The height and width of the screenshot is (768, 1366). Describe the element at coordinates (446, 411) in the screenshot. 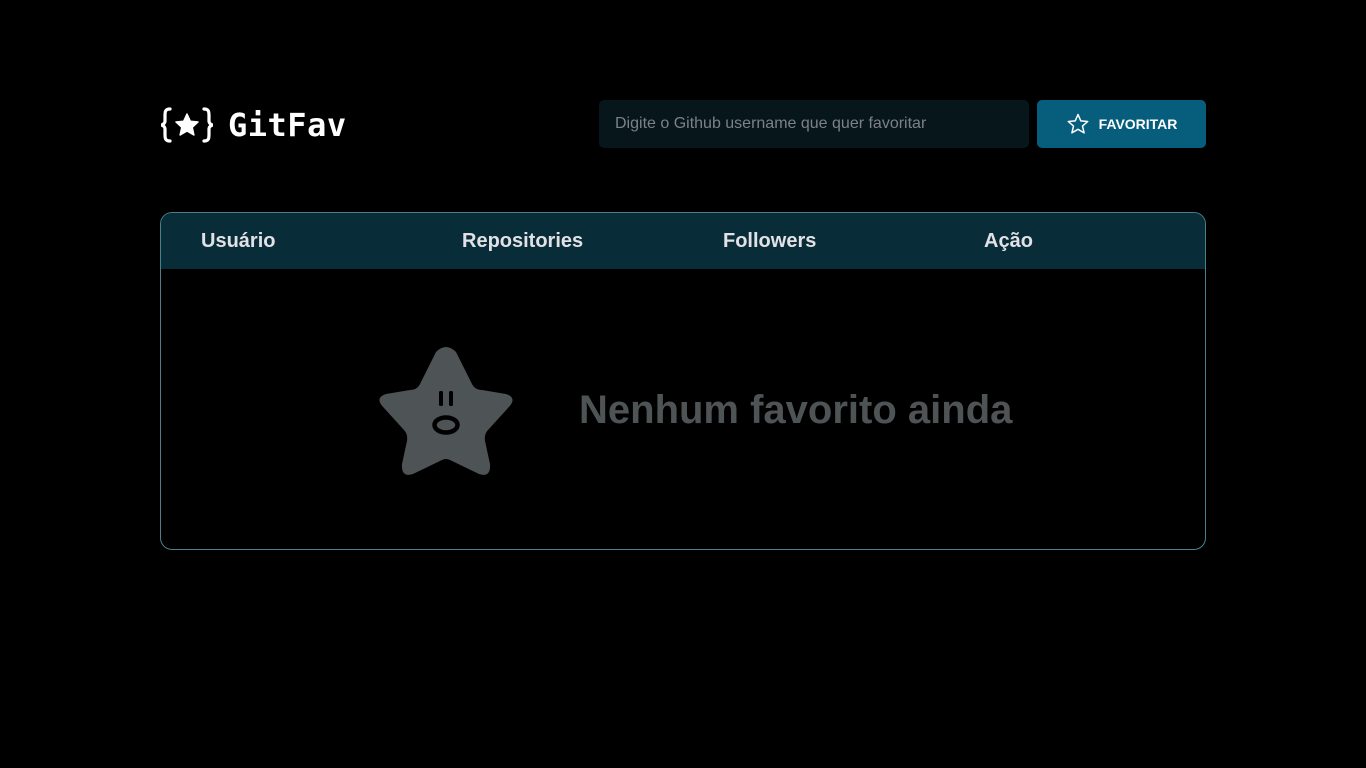

I see `sad-star-icon` at that location.